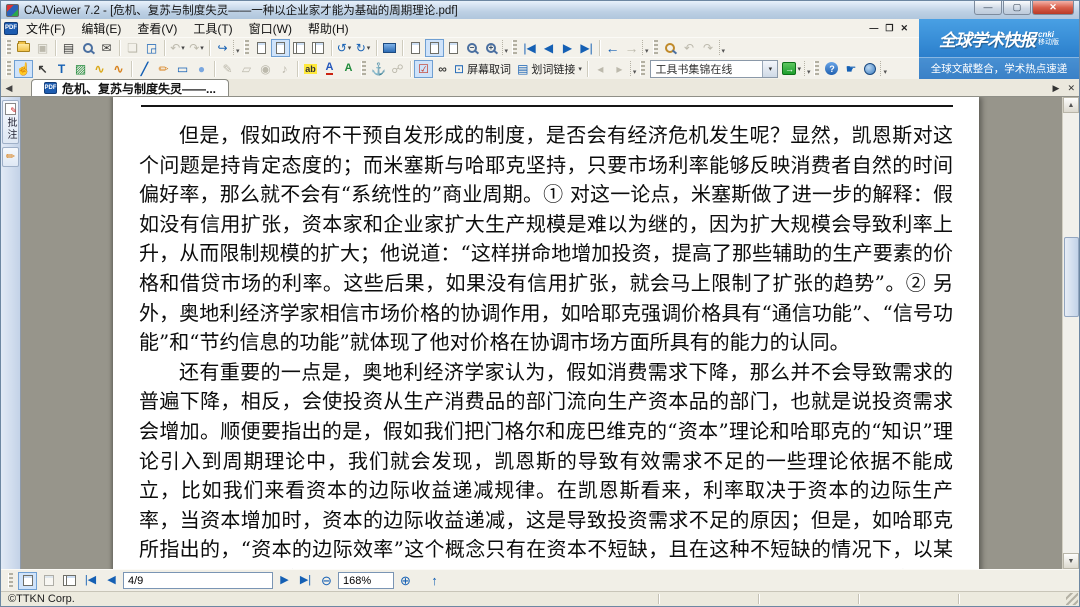 The width and height of the screenshot is (1080, 607). I want to click on menu-window: 窗口(W), so click(270, 28).